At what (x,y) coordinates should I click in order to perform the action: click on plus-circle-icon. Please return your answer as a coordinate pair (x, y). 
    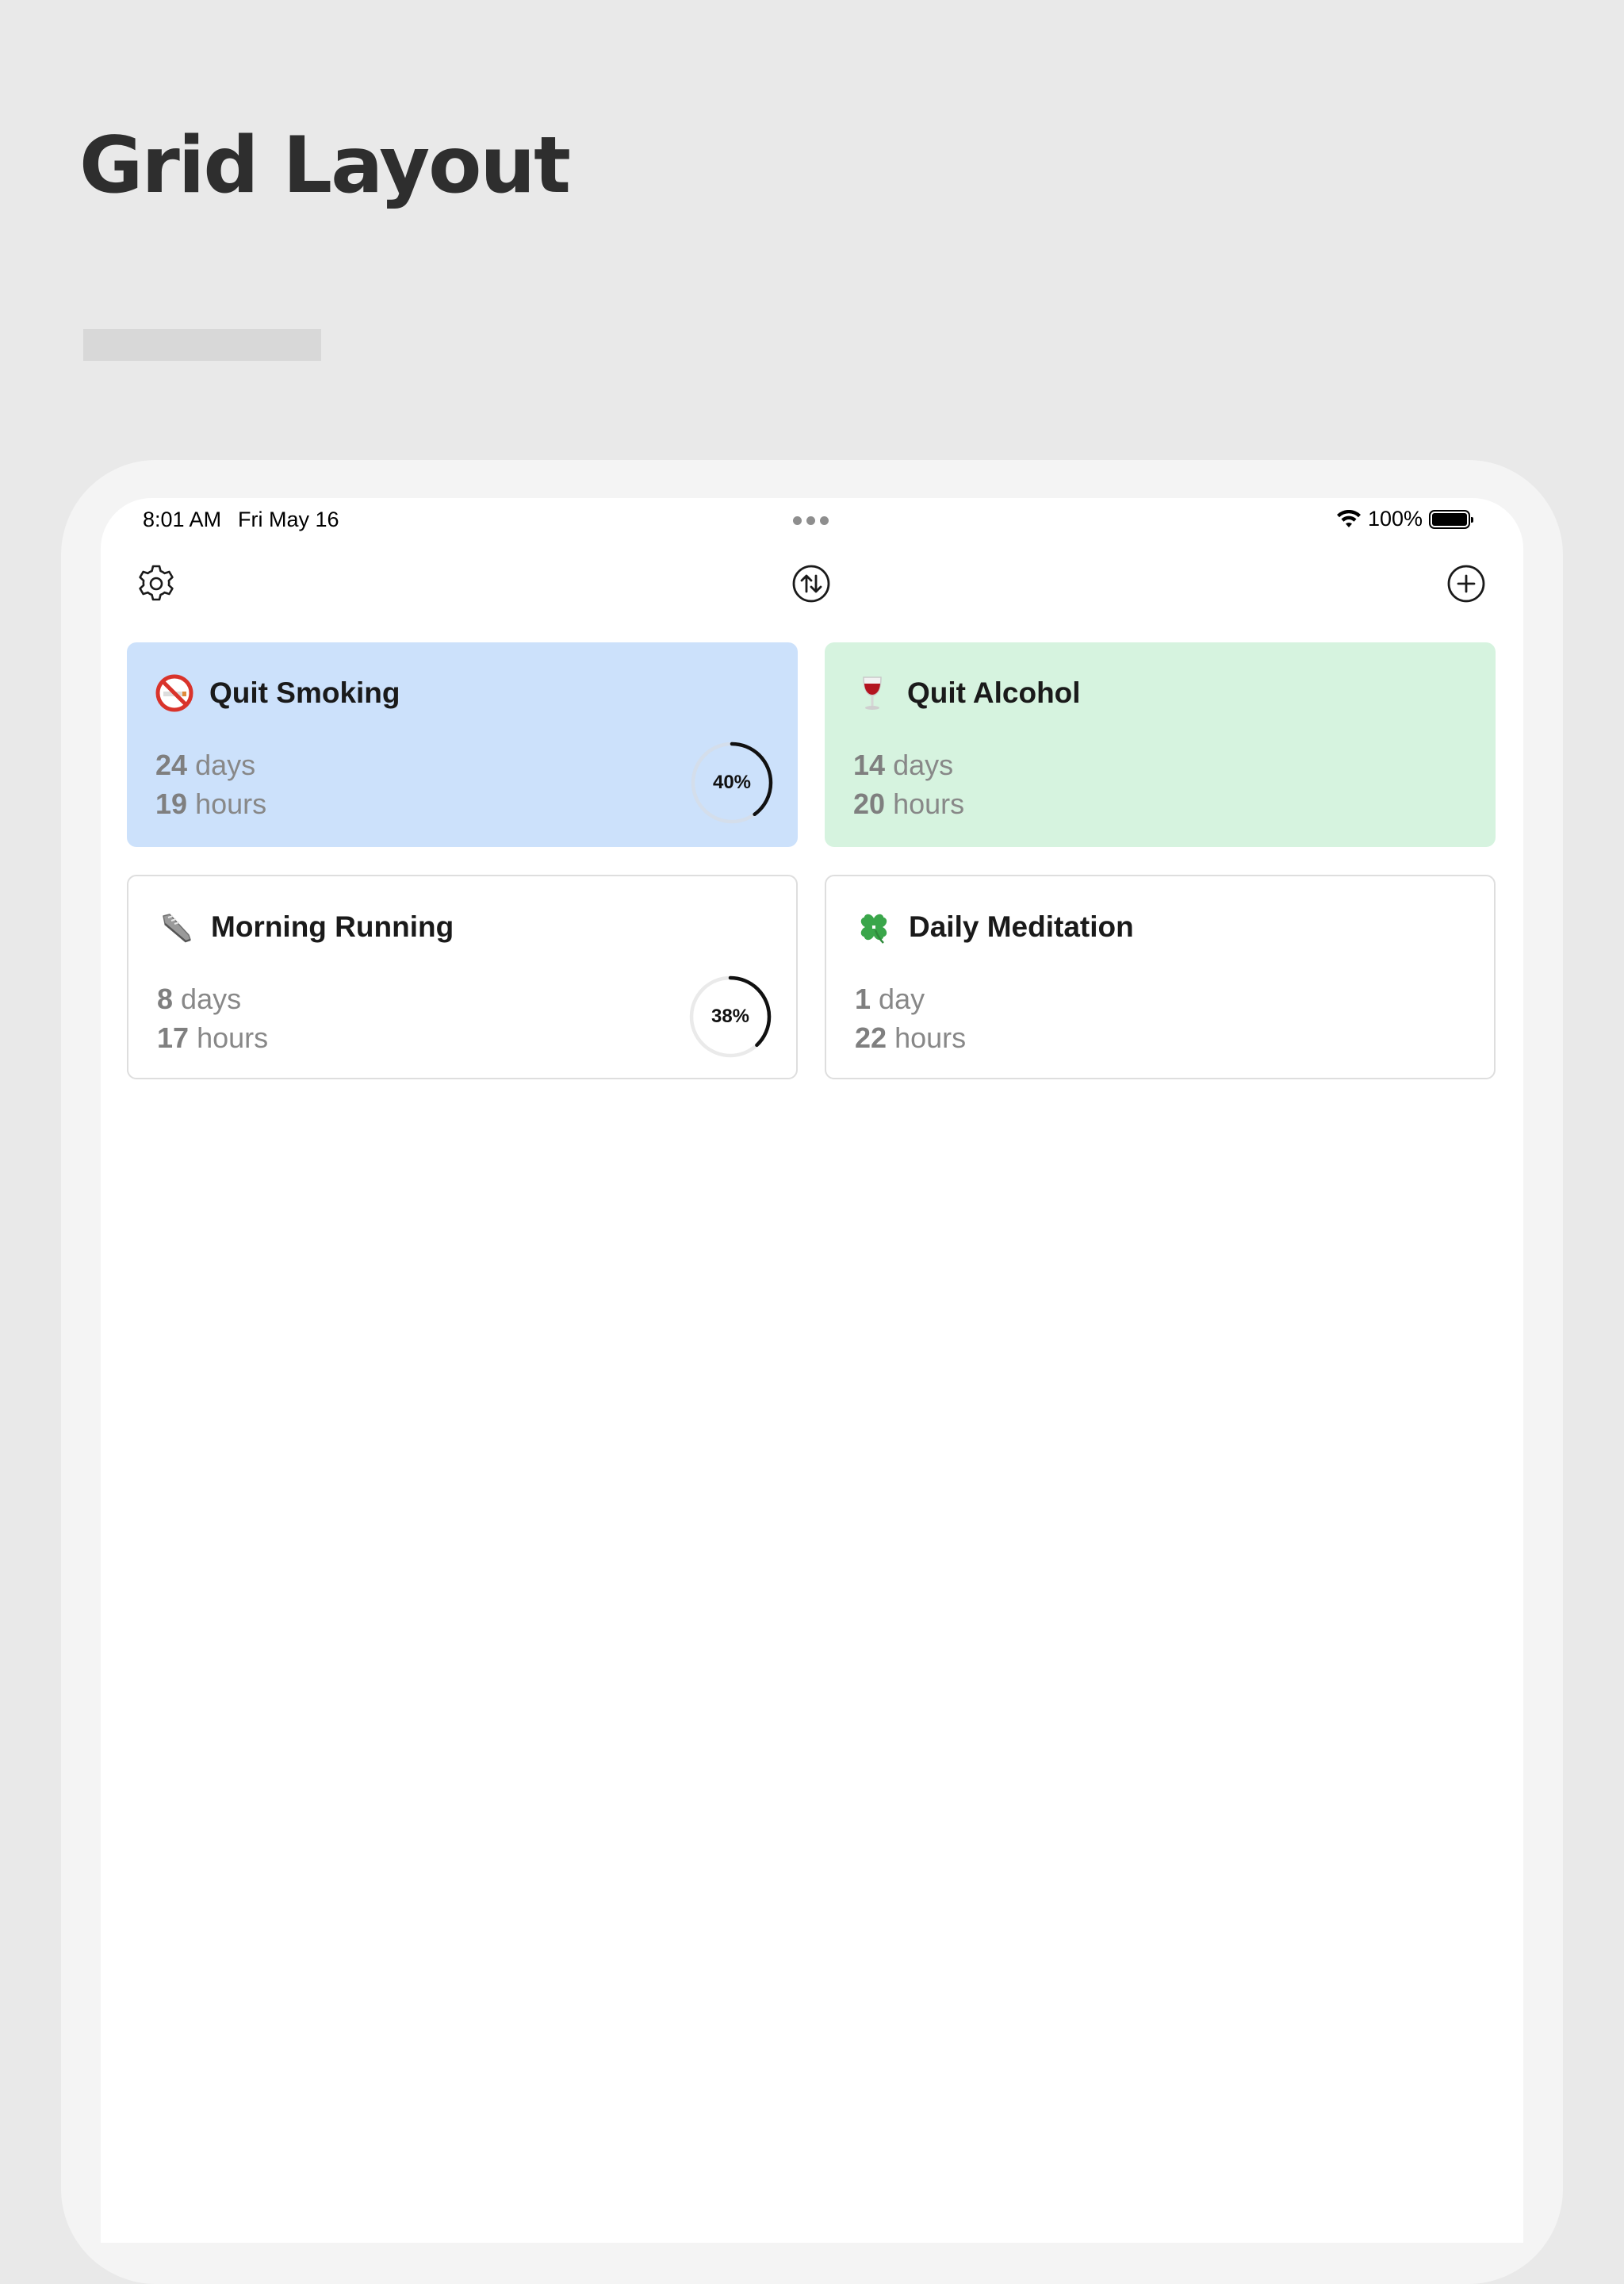
    Looking at the image, I should click on (1466, 584).